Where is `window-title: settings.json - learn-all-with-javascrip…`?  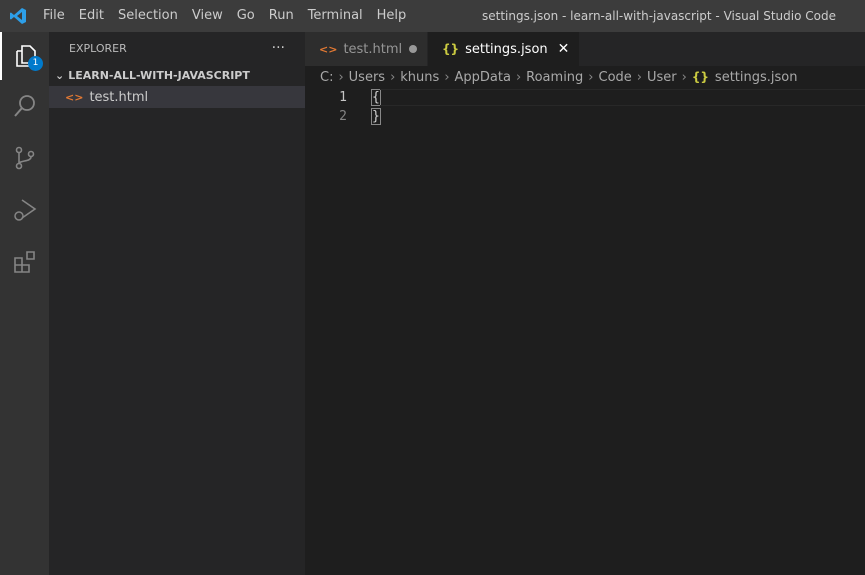
window-title: settings.json - learn-all-with-javascrip… is located at coordinates (659, 16).